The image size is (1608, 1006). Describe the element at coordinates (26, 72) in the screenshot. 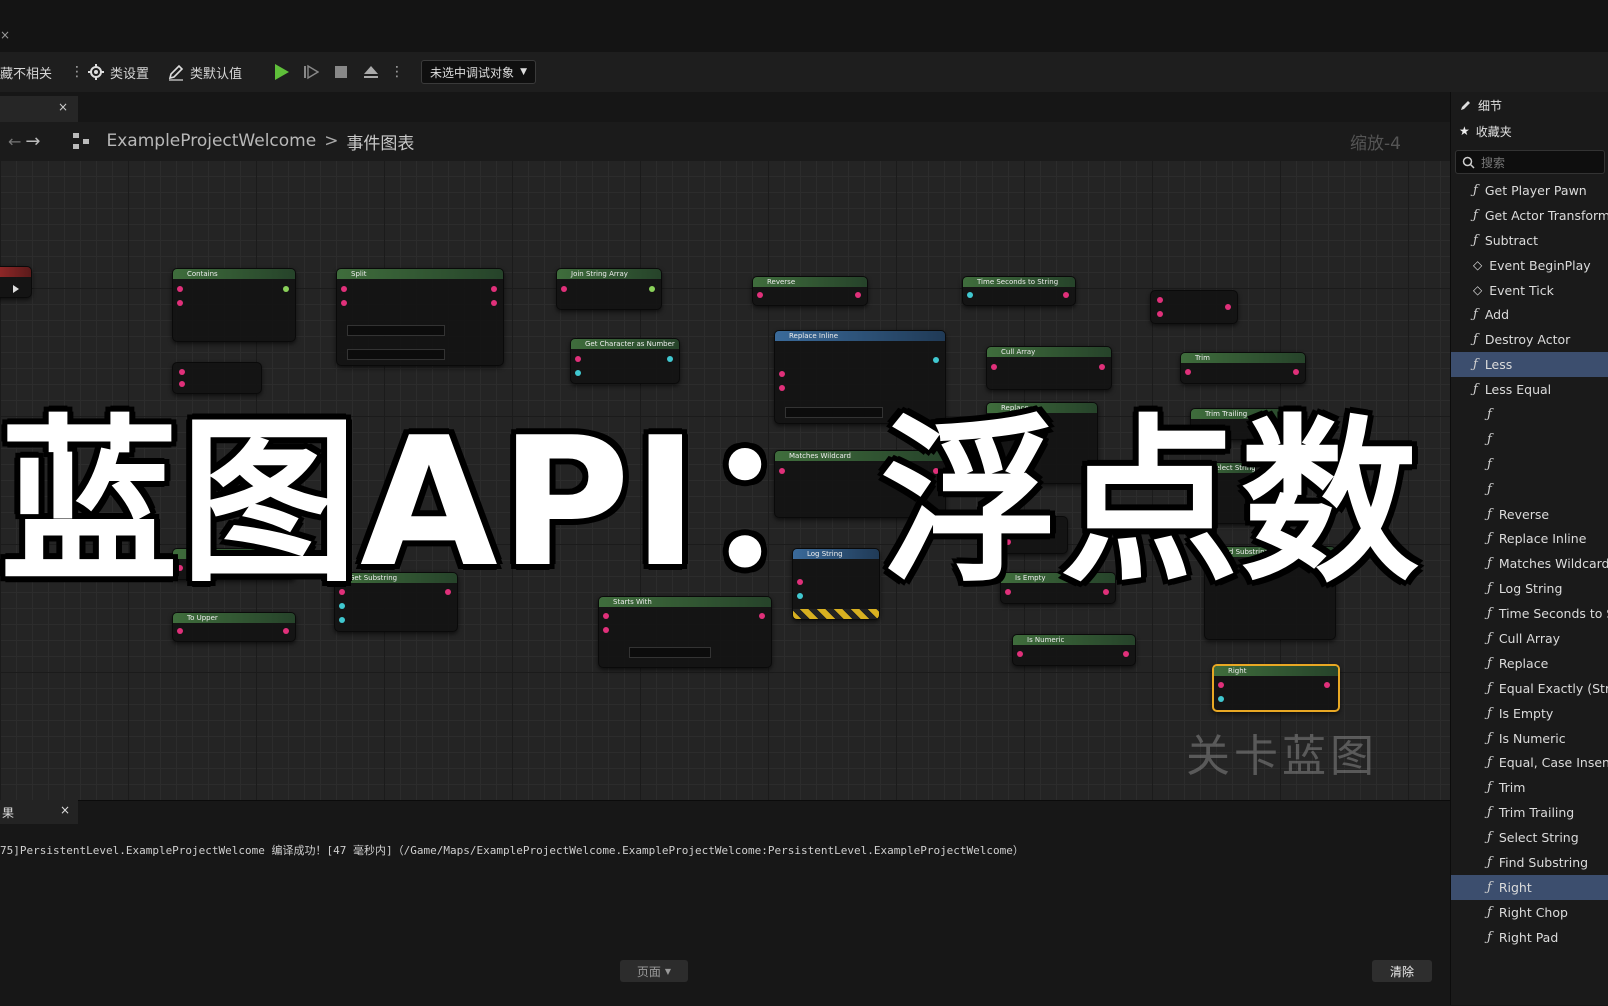

I see `hide-unrelated-button: 藏不相关` at that location.